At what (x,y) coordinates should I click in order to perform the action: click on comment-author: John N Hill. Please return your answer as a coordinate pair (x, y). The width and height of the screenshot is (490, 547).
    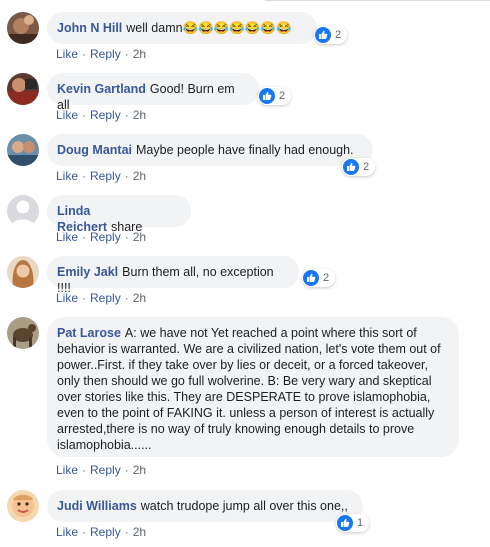
    Looking at the image, I should click on (89, 28).